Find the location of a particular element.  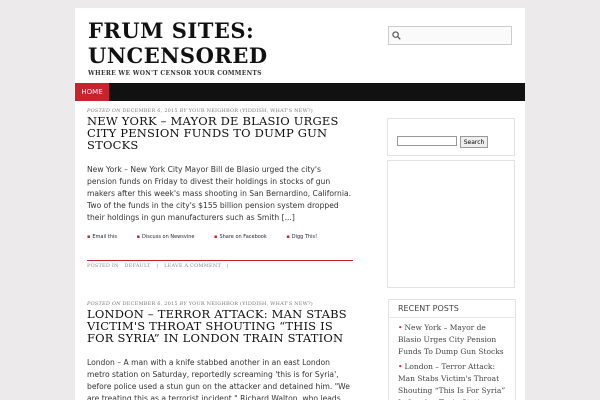

share-facebook-label: Share on Facebook is located at coordinates (242, 237).